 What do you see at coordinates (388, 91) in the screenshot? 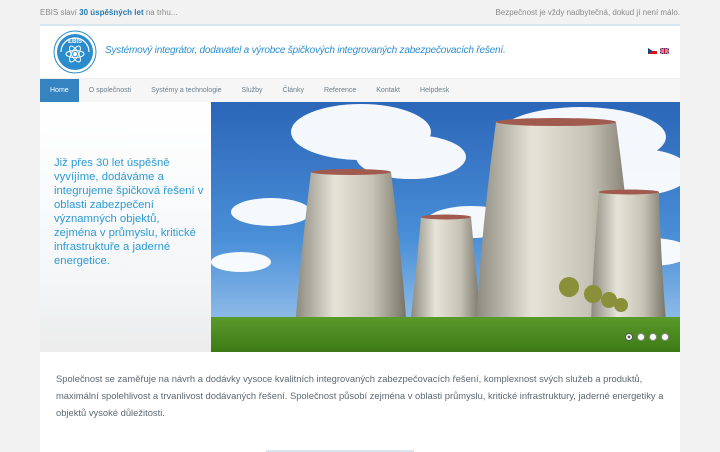
I see `nav-kontakt: Kontakt` at bounding box center [388, 91].